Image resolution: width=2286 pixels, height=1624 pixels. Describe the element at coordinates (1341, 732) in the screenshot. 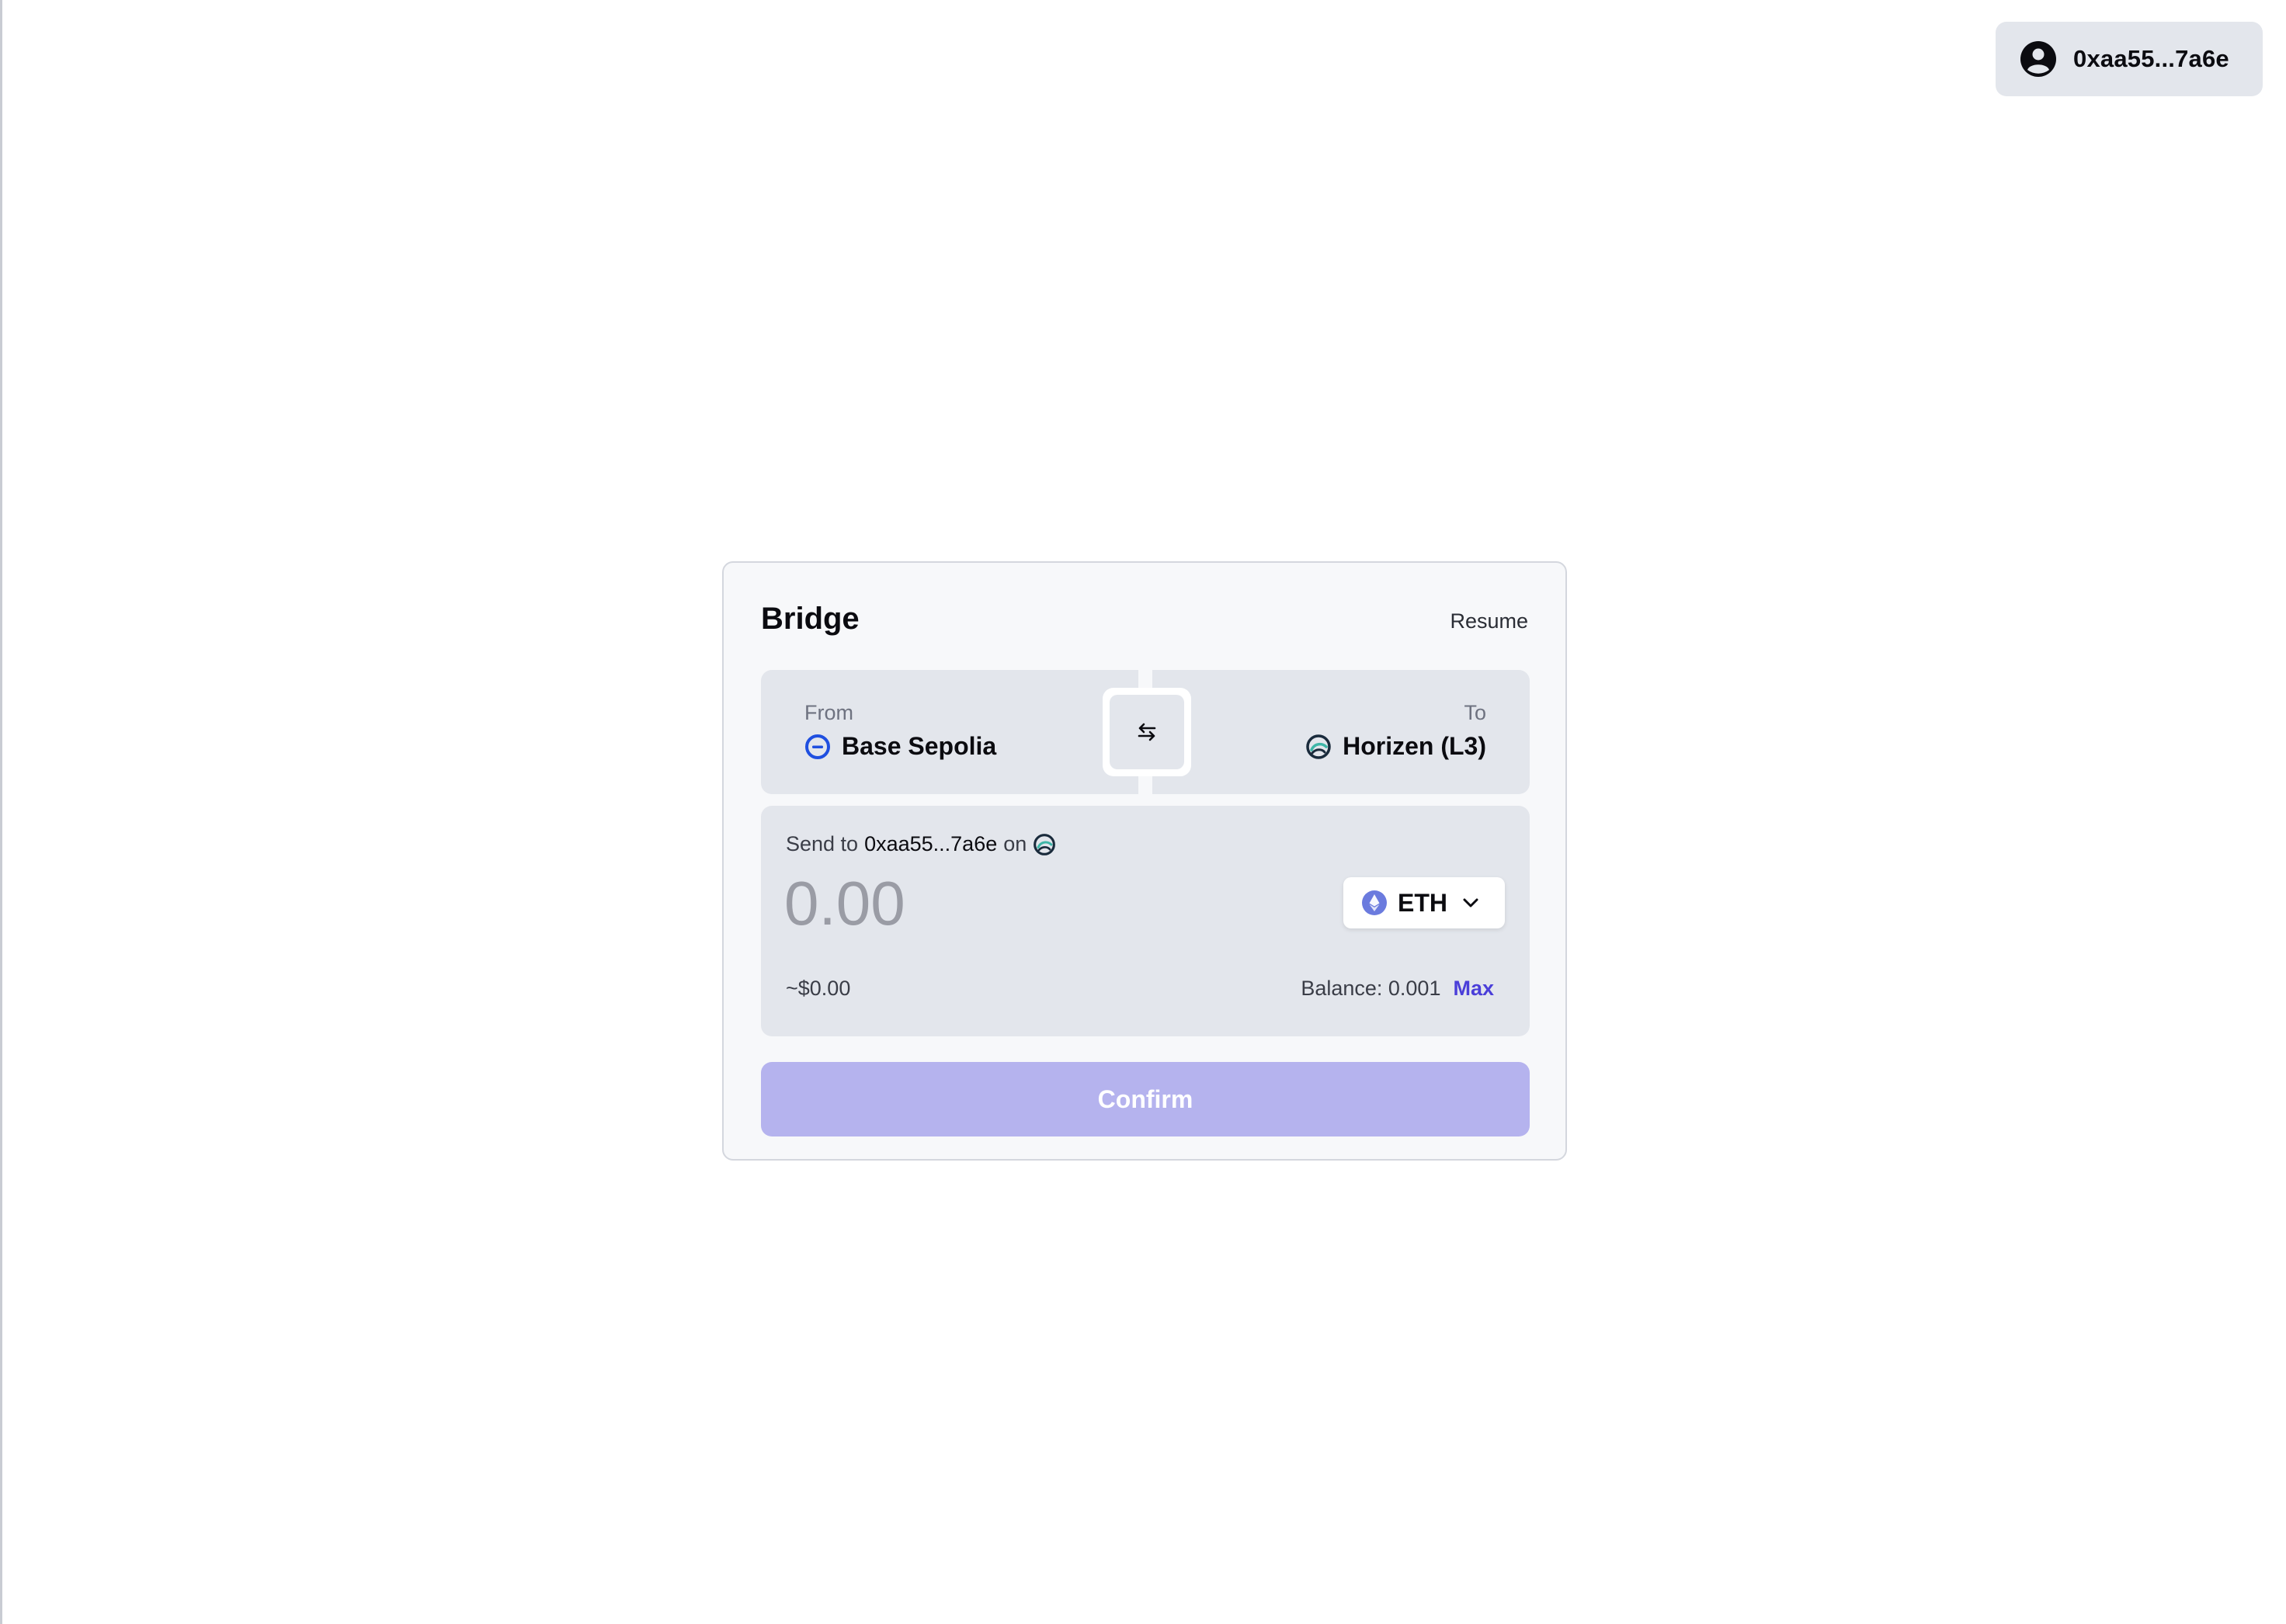

I see `to-chain-selector: To Horizen (L3)` at that location.